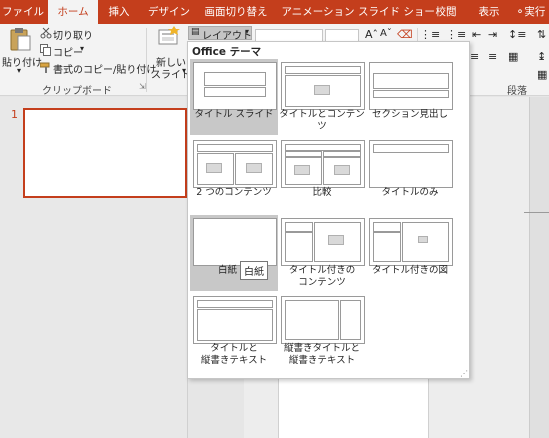  Describe the element at coordinates (45, 67) in the screenshot. I see `format-painter-icon` at that location.